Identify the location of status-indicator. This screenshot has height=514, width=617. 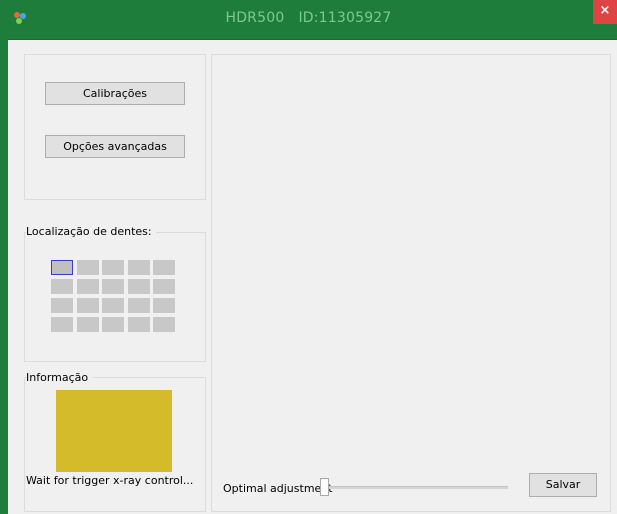
(114, 431).